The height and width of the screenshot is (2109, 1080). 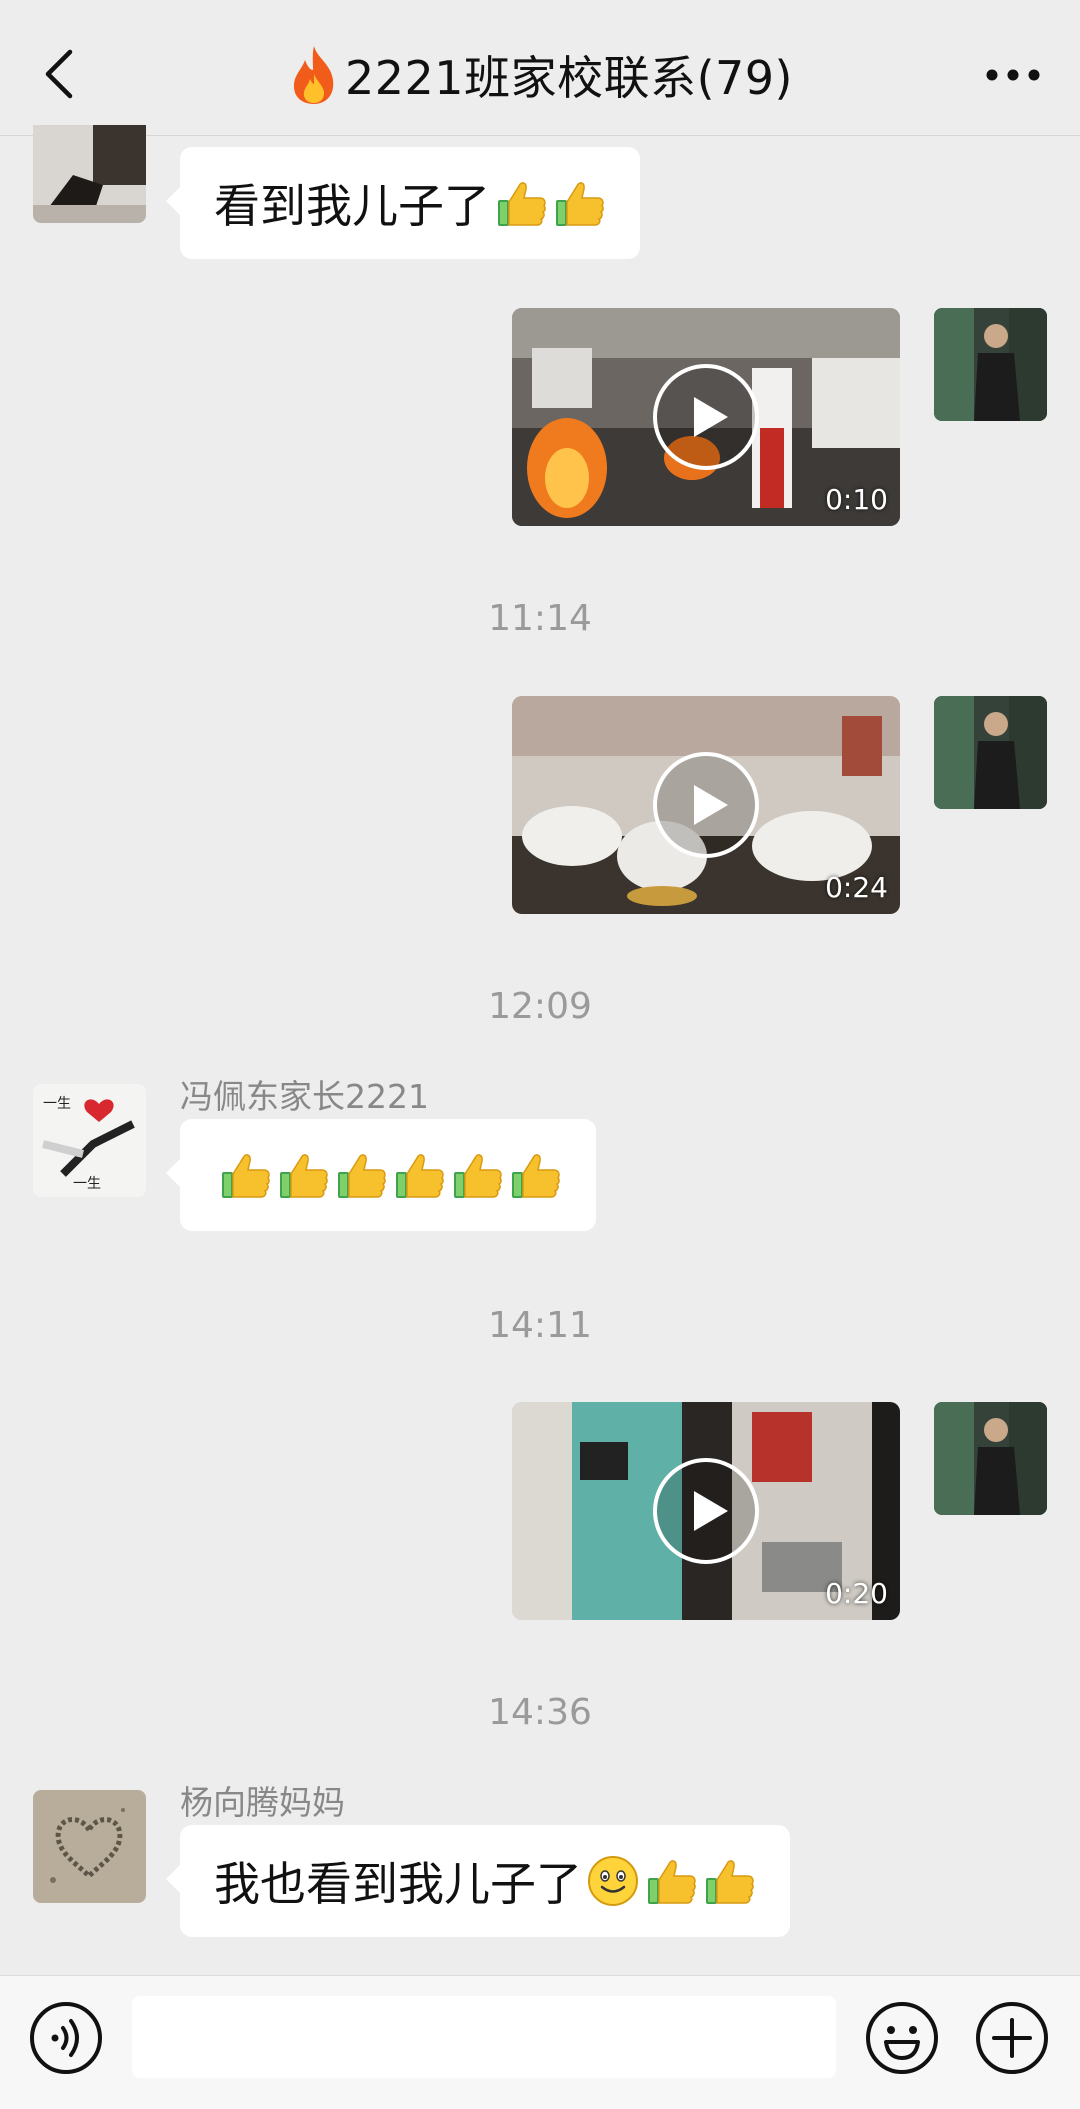 I want to click on sender-name: 杨向腾妈妈, so click(x=262, y=1802).